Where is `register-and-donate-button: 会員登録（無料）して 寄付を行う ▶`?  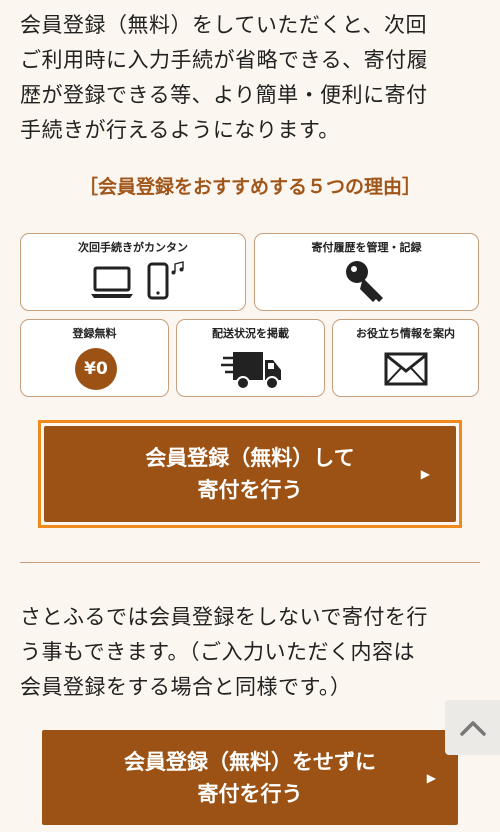
register-and-donate-button: 会員登録（無料）して 寄付を行う ▶ is located at coordinates (250, 474).